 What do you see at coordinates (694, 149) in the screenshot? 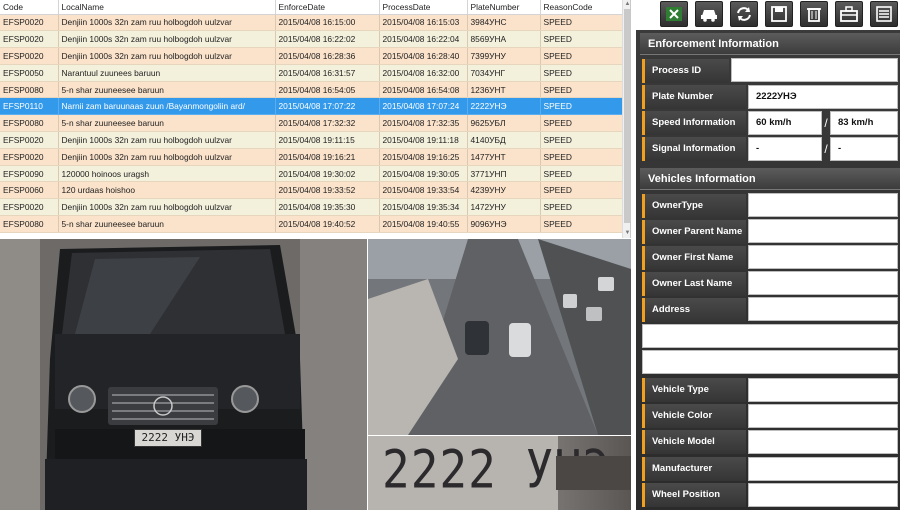
I see `signal-information-label: Signal Information` at bounding box center [694, 149].